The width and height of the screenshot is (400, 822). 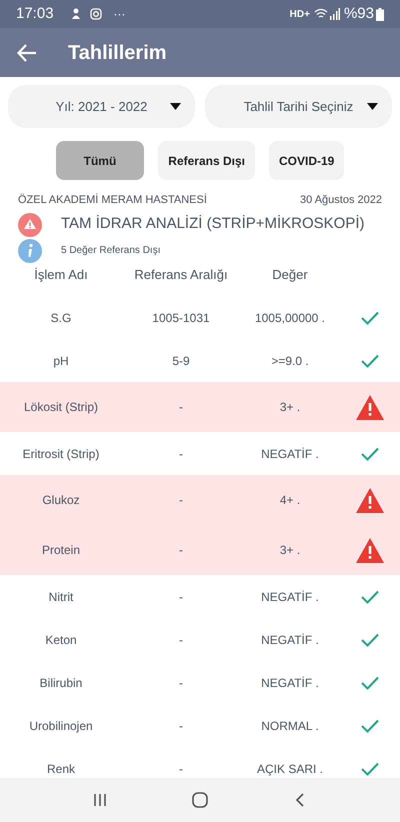 What do you see at coordinates (321, 14) in the screenshot?
I see `wifi-icon` at bounding box center [321, 14].